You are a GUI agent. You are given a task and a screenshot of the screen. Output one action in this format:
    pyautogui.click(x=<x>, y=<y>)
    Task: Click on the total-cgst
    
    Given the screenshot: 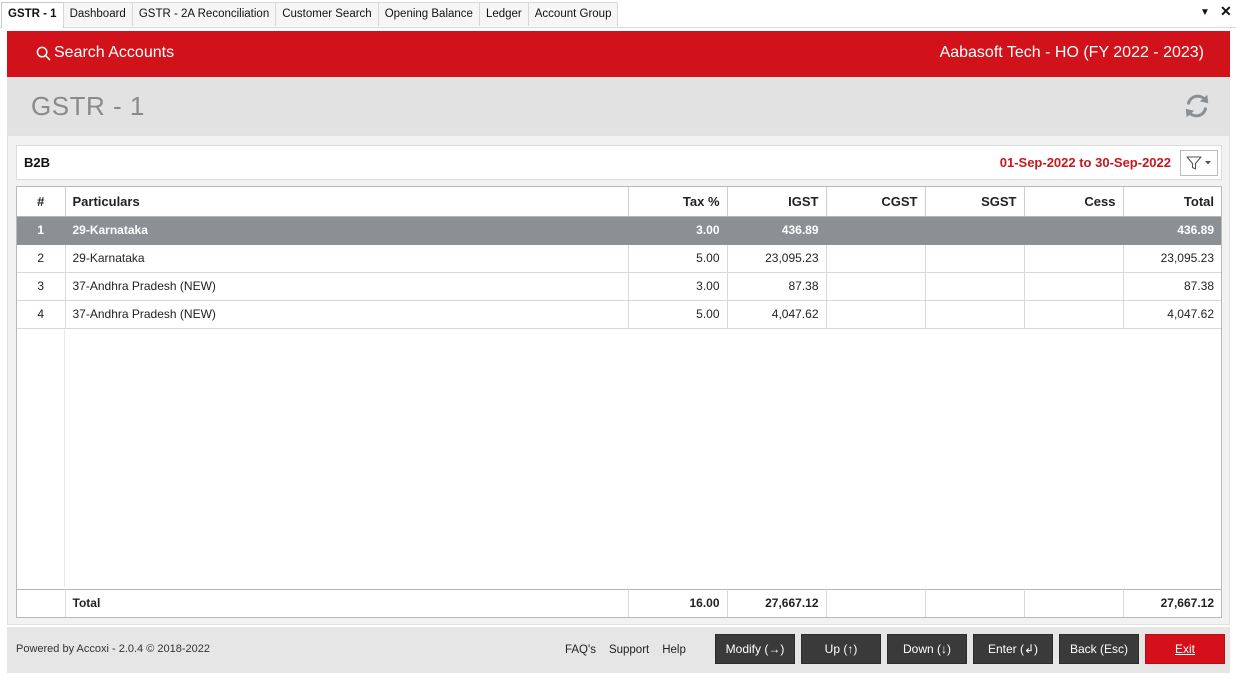 What is the action you would take?
    pyautogui.click(x=876, y=602)
    